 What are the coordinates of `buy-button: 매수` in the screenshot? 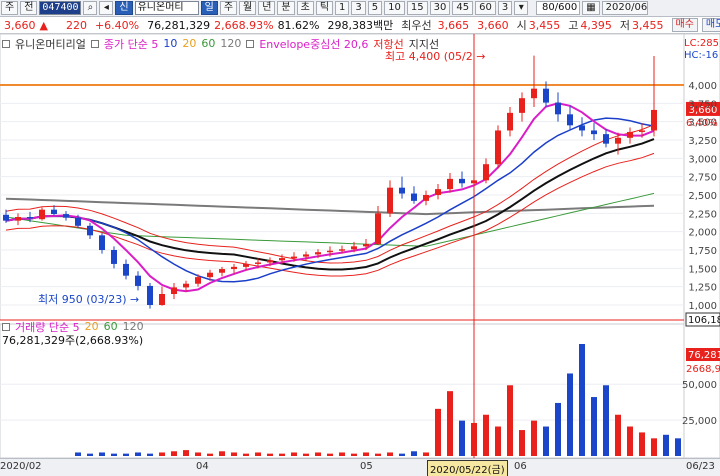 It's located at (684, 25).